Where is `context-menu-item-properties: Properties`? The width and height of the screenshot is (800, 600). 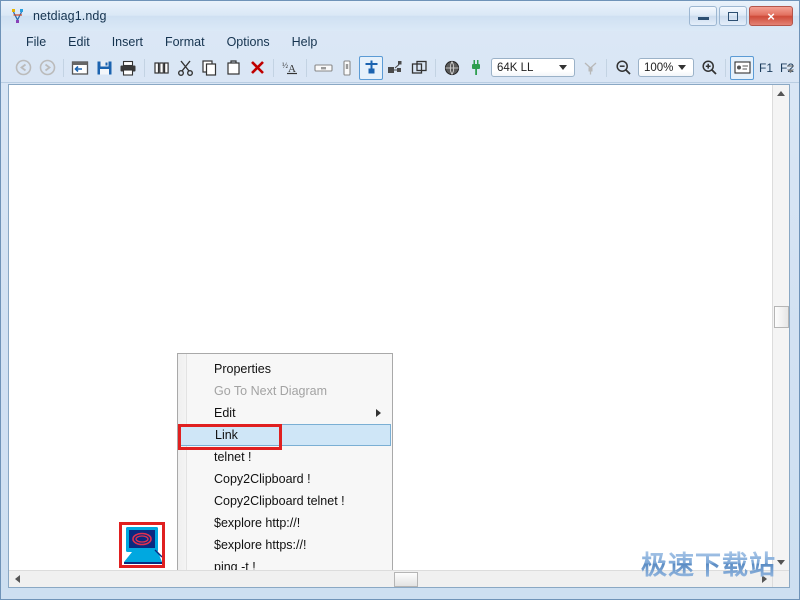
context-menu-item-properties: Properties is located at coordinates (285, 369).